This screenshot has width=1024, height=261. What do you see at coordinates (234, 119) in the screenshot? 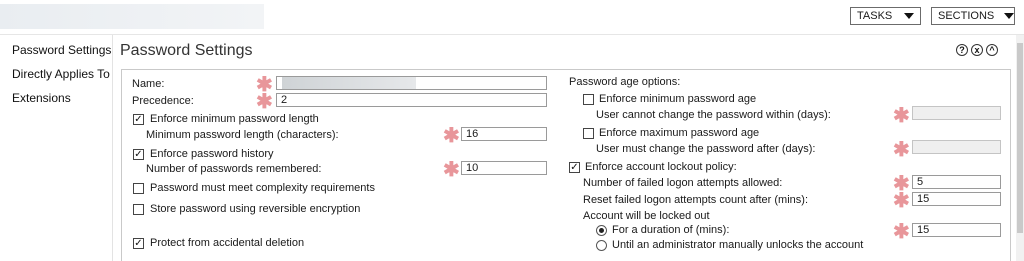
I see `enforce-min-length-label: Enforce minimum password length` at bounding box center [234, 119].